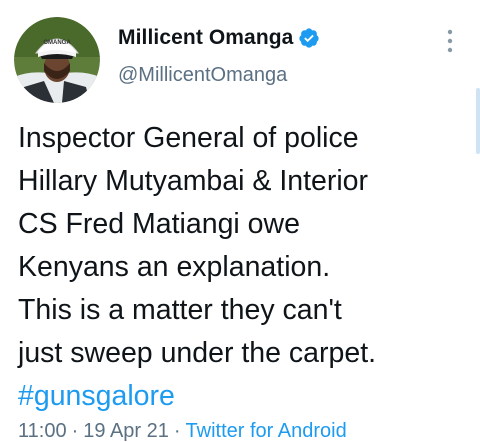  I want to click on tweet-text-line: Inspector General of police, so click(188, 138).